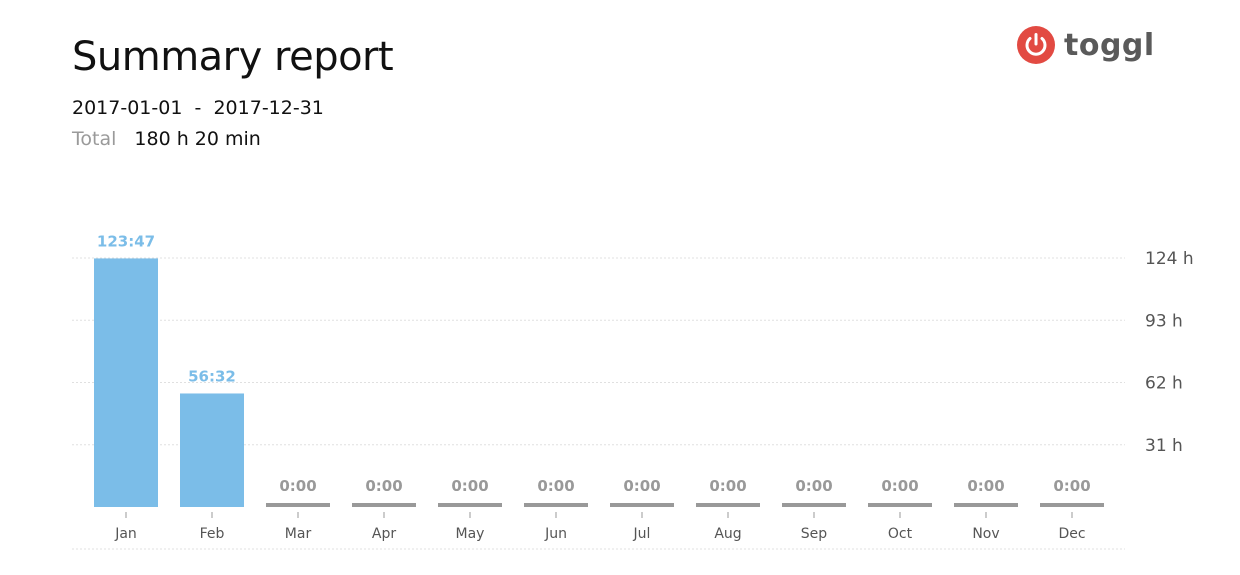 The image size is (1240, 575). What do you see at coordinates (727, 534) in the screenshot?
I see `x-tick-label: Aug` at bounding box center [727, 534].